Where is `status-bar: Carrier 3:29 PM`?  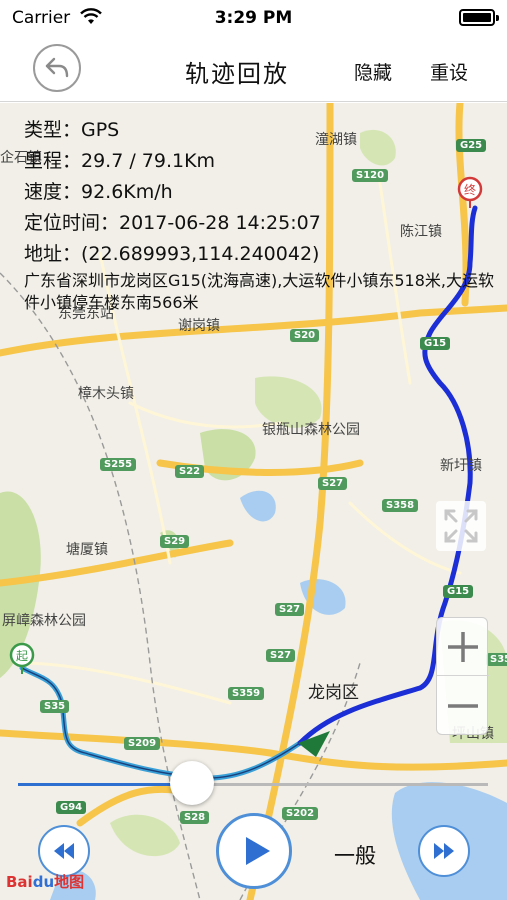 status-bar: Carrier 3:29 PM is located at coordinates (253, 18).